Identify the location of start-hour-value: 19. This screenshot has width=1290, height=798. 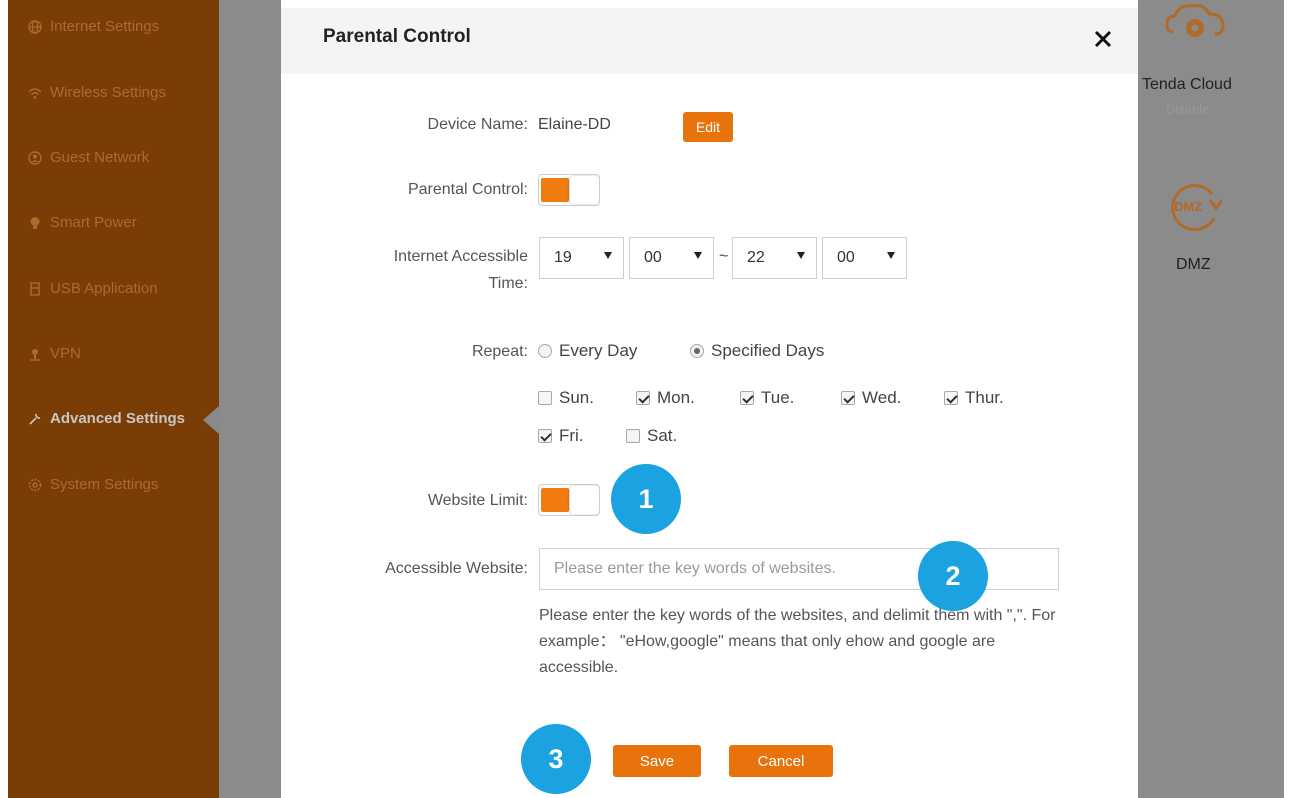
(563, 257).